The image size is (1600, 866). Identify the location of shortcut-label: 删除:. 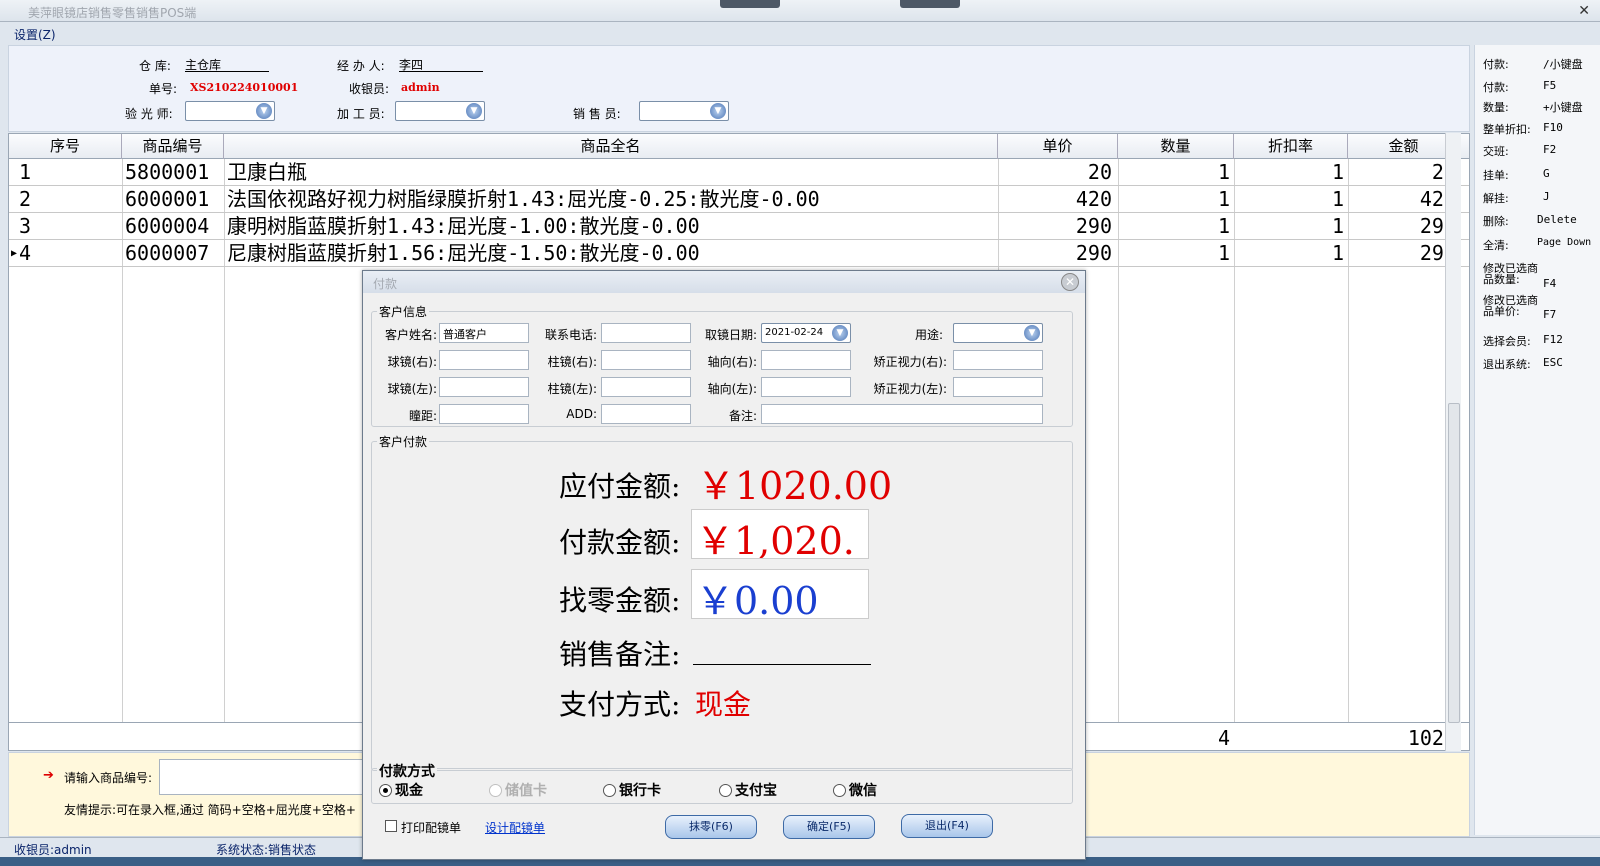
(1496, 221).